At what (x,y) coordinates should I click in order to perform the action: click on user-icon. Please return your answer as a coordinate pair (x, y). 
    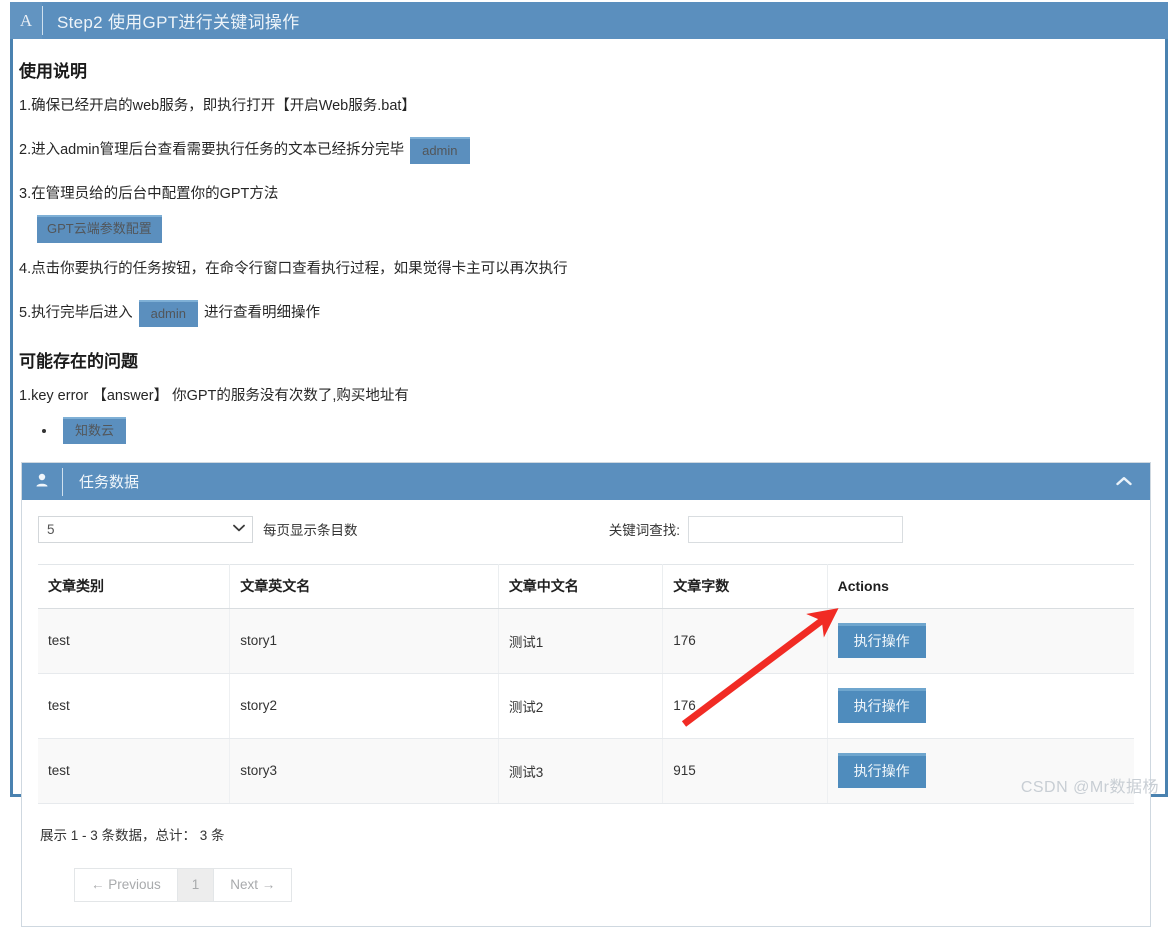
    Looking at the image, I should click on (42, 481).